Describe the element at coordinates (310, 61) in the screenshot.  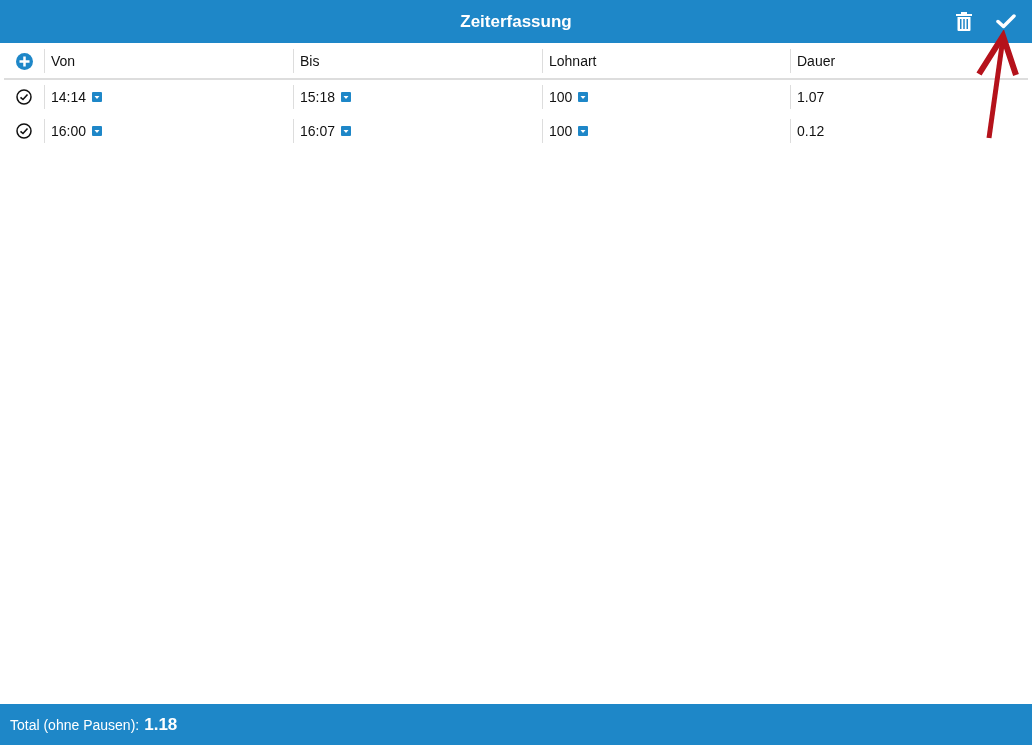
I see `column-header: Bis` at that location.